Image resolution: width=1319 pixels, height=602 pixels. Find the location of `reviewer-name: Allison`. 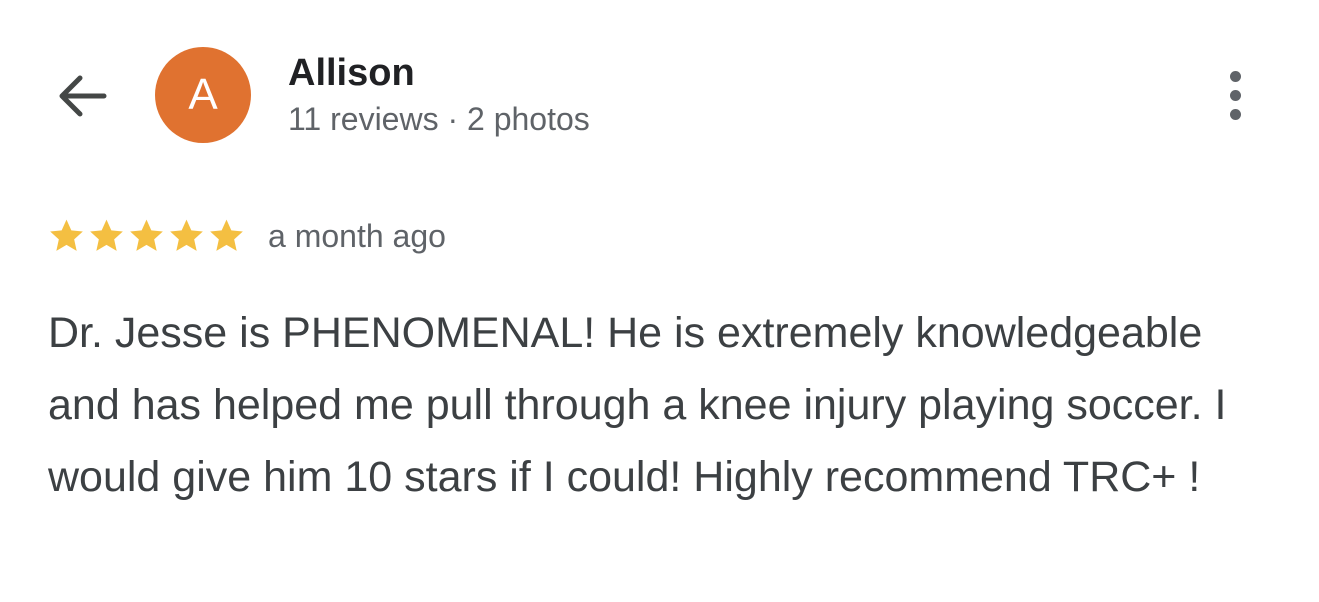

reviewer-name: Allison is located at coordinates (351, 73).